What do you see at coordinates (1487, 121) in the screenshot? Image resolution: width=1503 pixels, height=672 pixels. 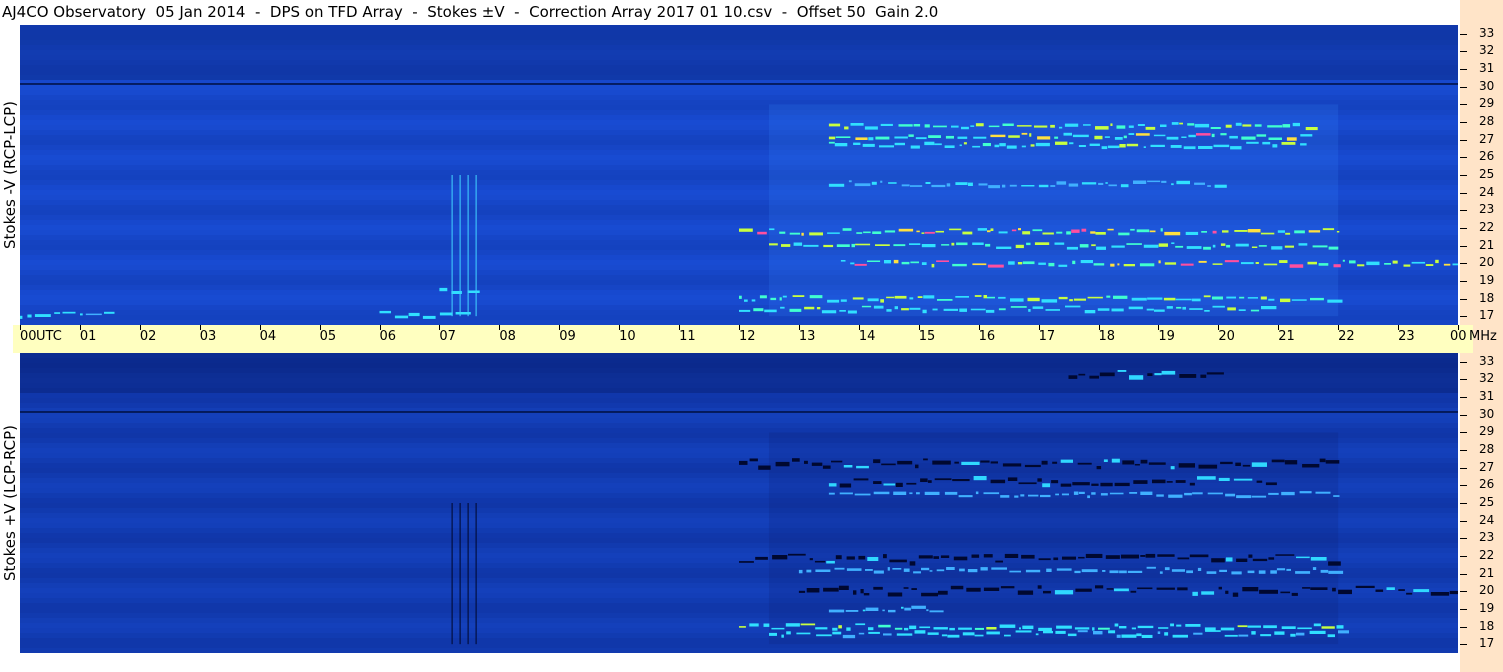 I see `frequency-tick-label: 28` at bounding box center [1487, 121].